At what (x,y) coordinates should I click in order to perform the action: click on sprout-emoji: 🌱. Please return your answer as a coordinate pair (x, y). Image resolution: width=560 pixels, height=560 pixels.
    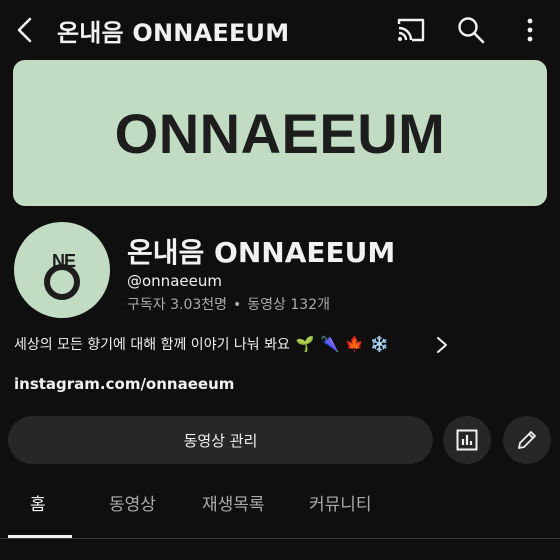
    Looking at the image, I should click on (305, 344).